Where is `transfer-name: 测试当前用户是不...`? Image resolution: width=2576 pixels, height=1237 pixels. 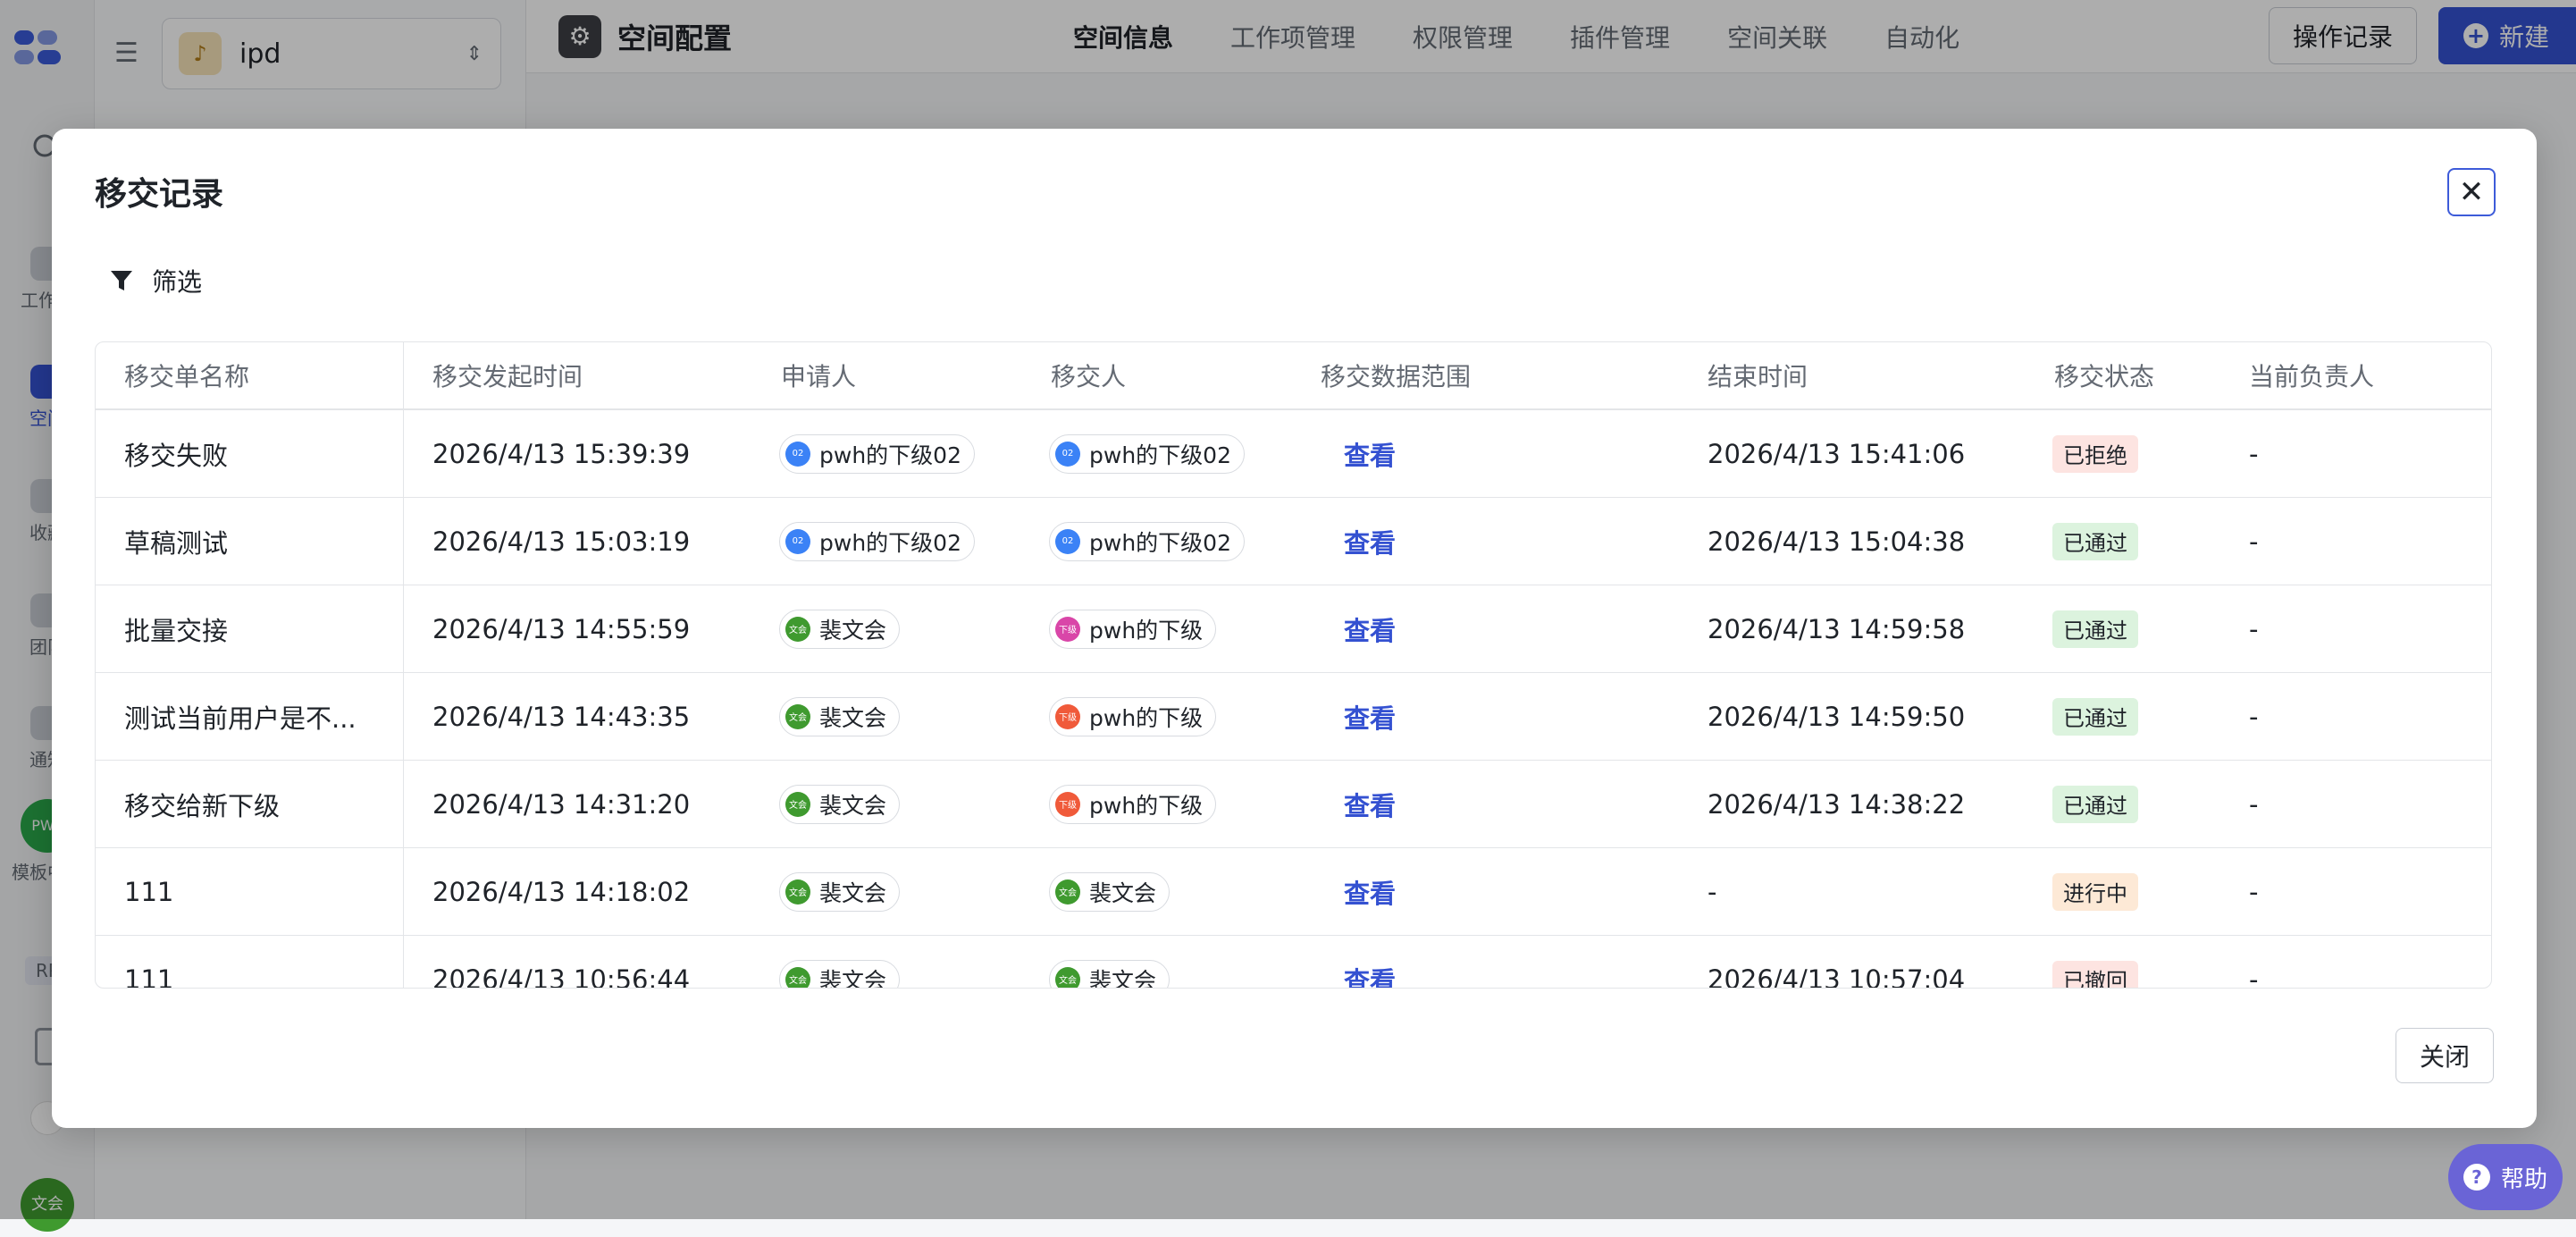 transfer-name: 测试当前用户是不... is located at coordinates (250, 716).